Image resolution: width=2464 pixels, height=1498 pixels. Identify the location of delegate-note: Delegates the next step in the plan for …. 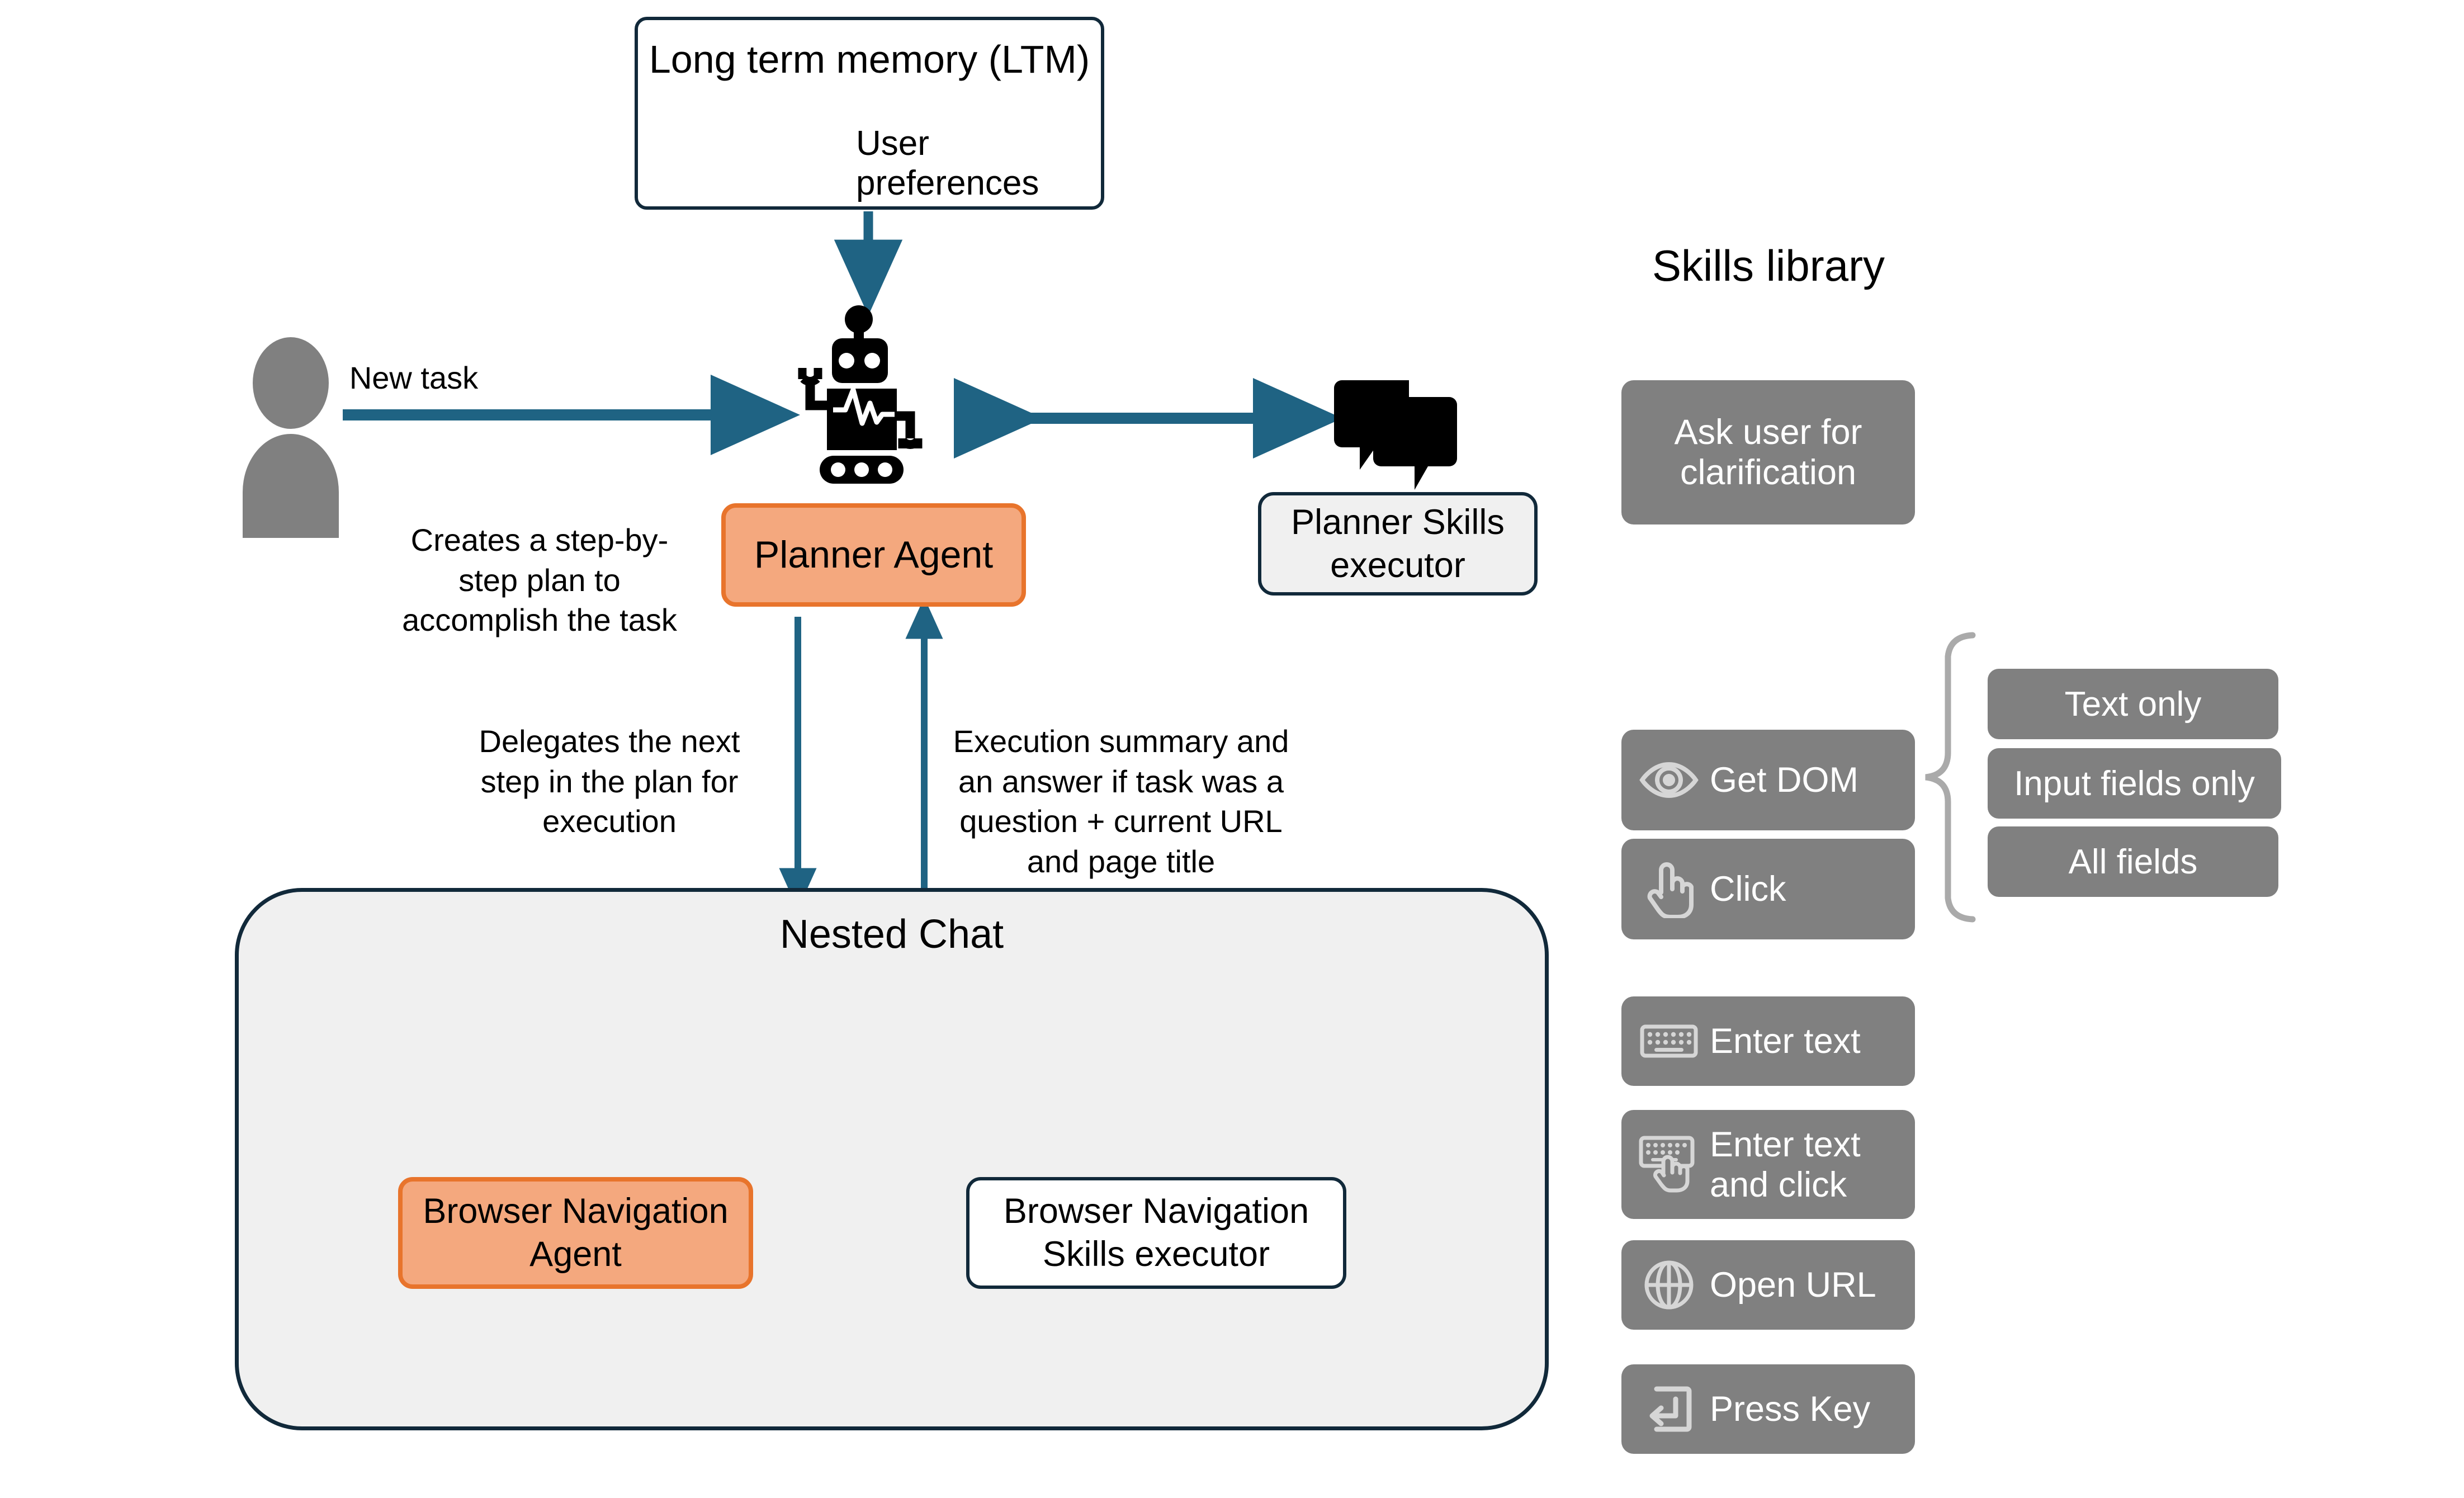
(609, 781).